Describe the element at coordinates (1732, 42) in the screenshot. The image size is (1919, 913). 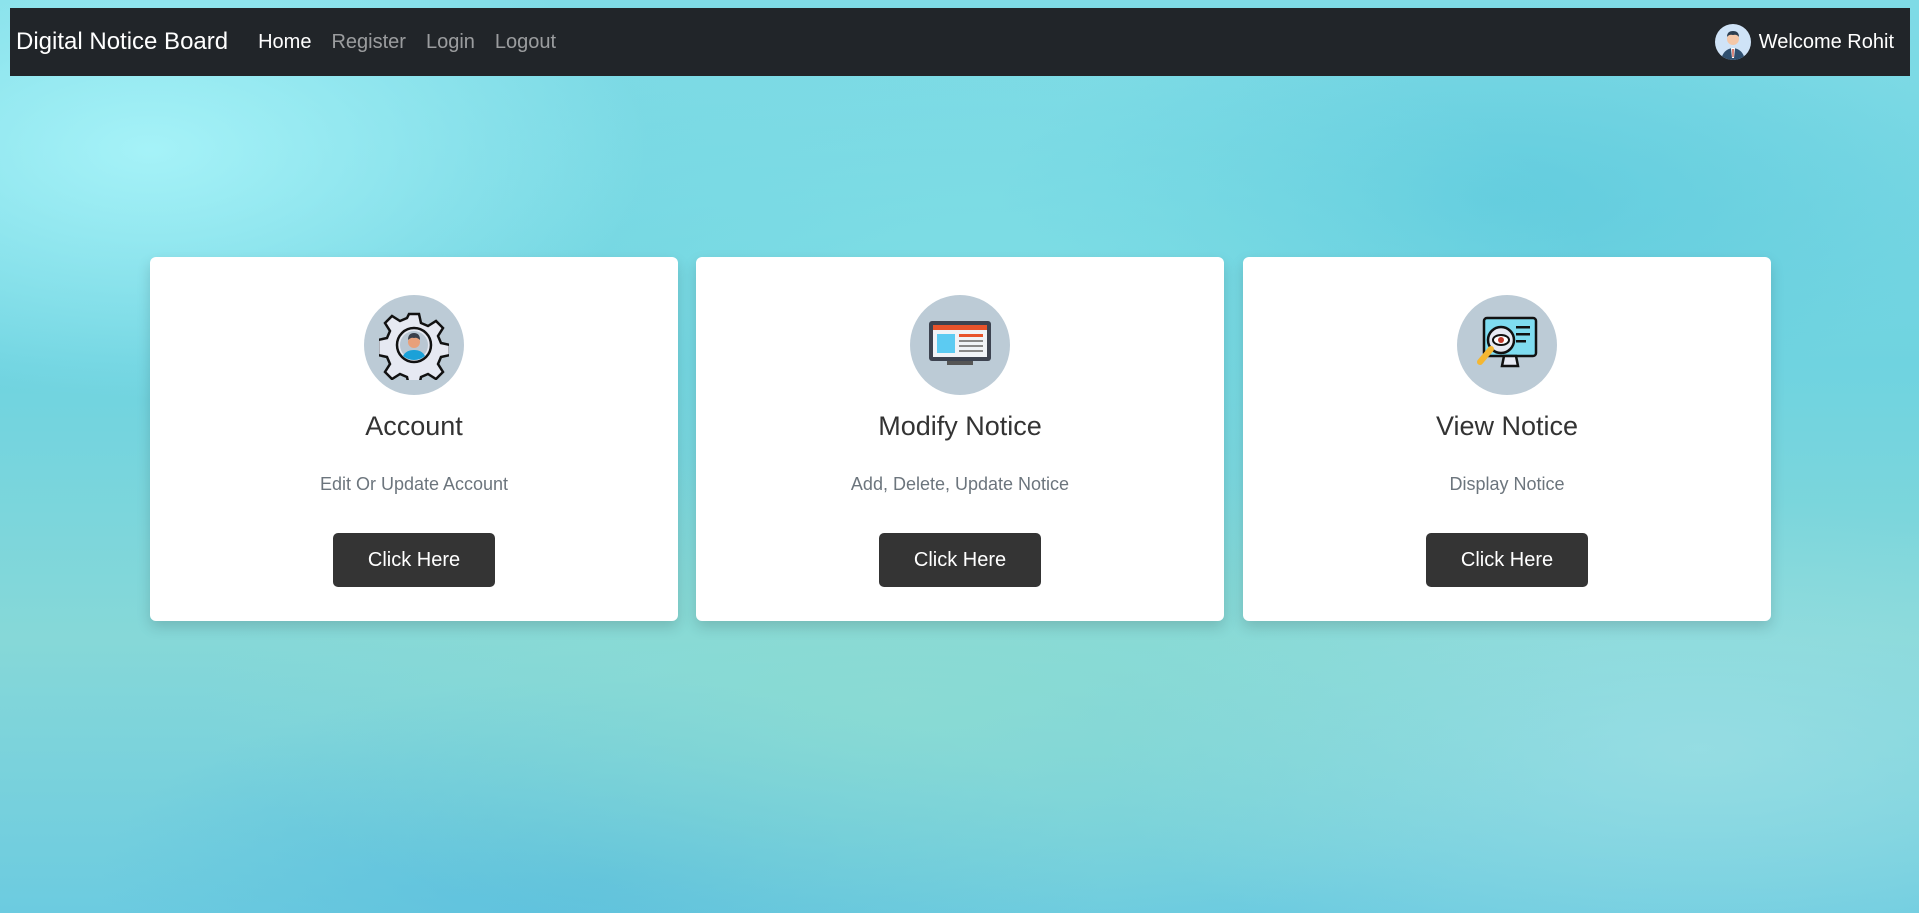
I see `avatar` at that location.